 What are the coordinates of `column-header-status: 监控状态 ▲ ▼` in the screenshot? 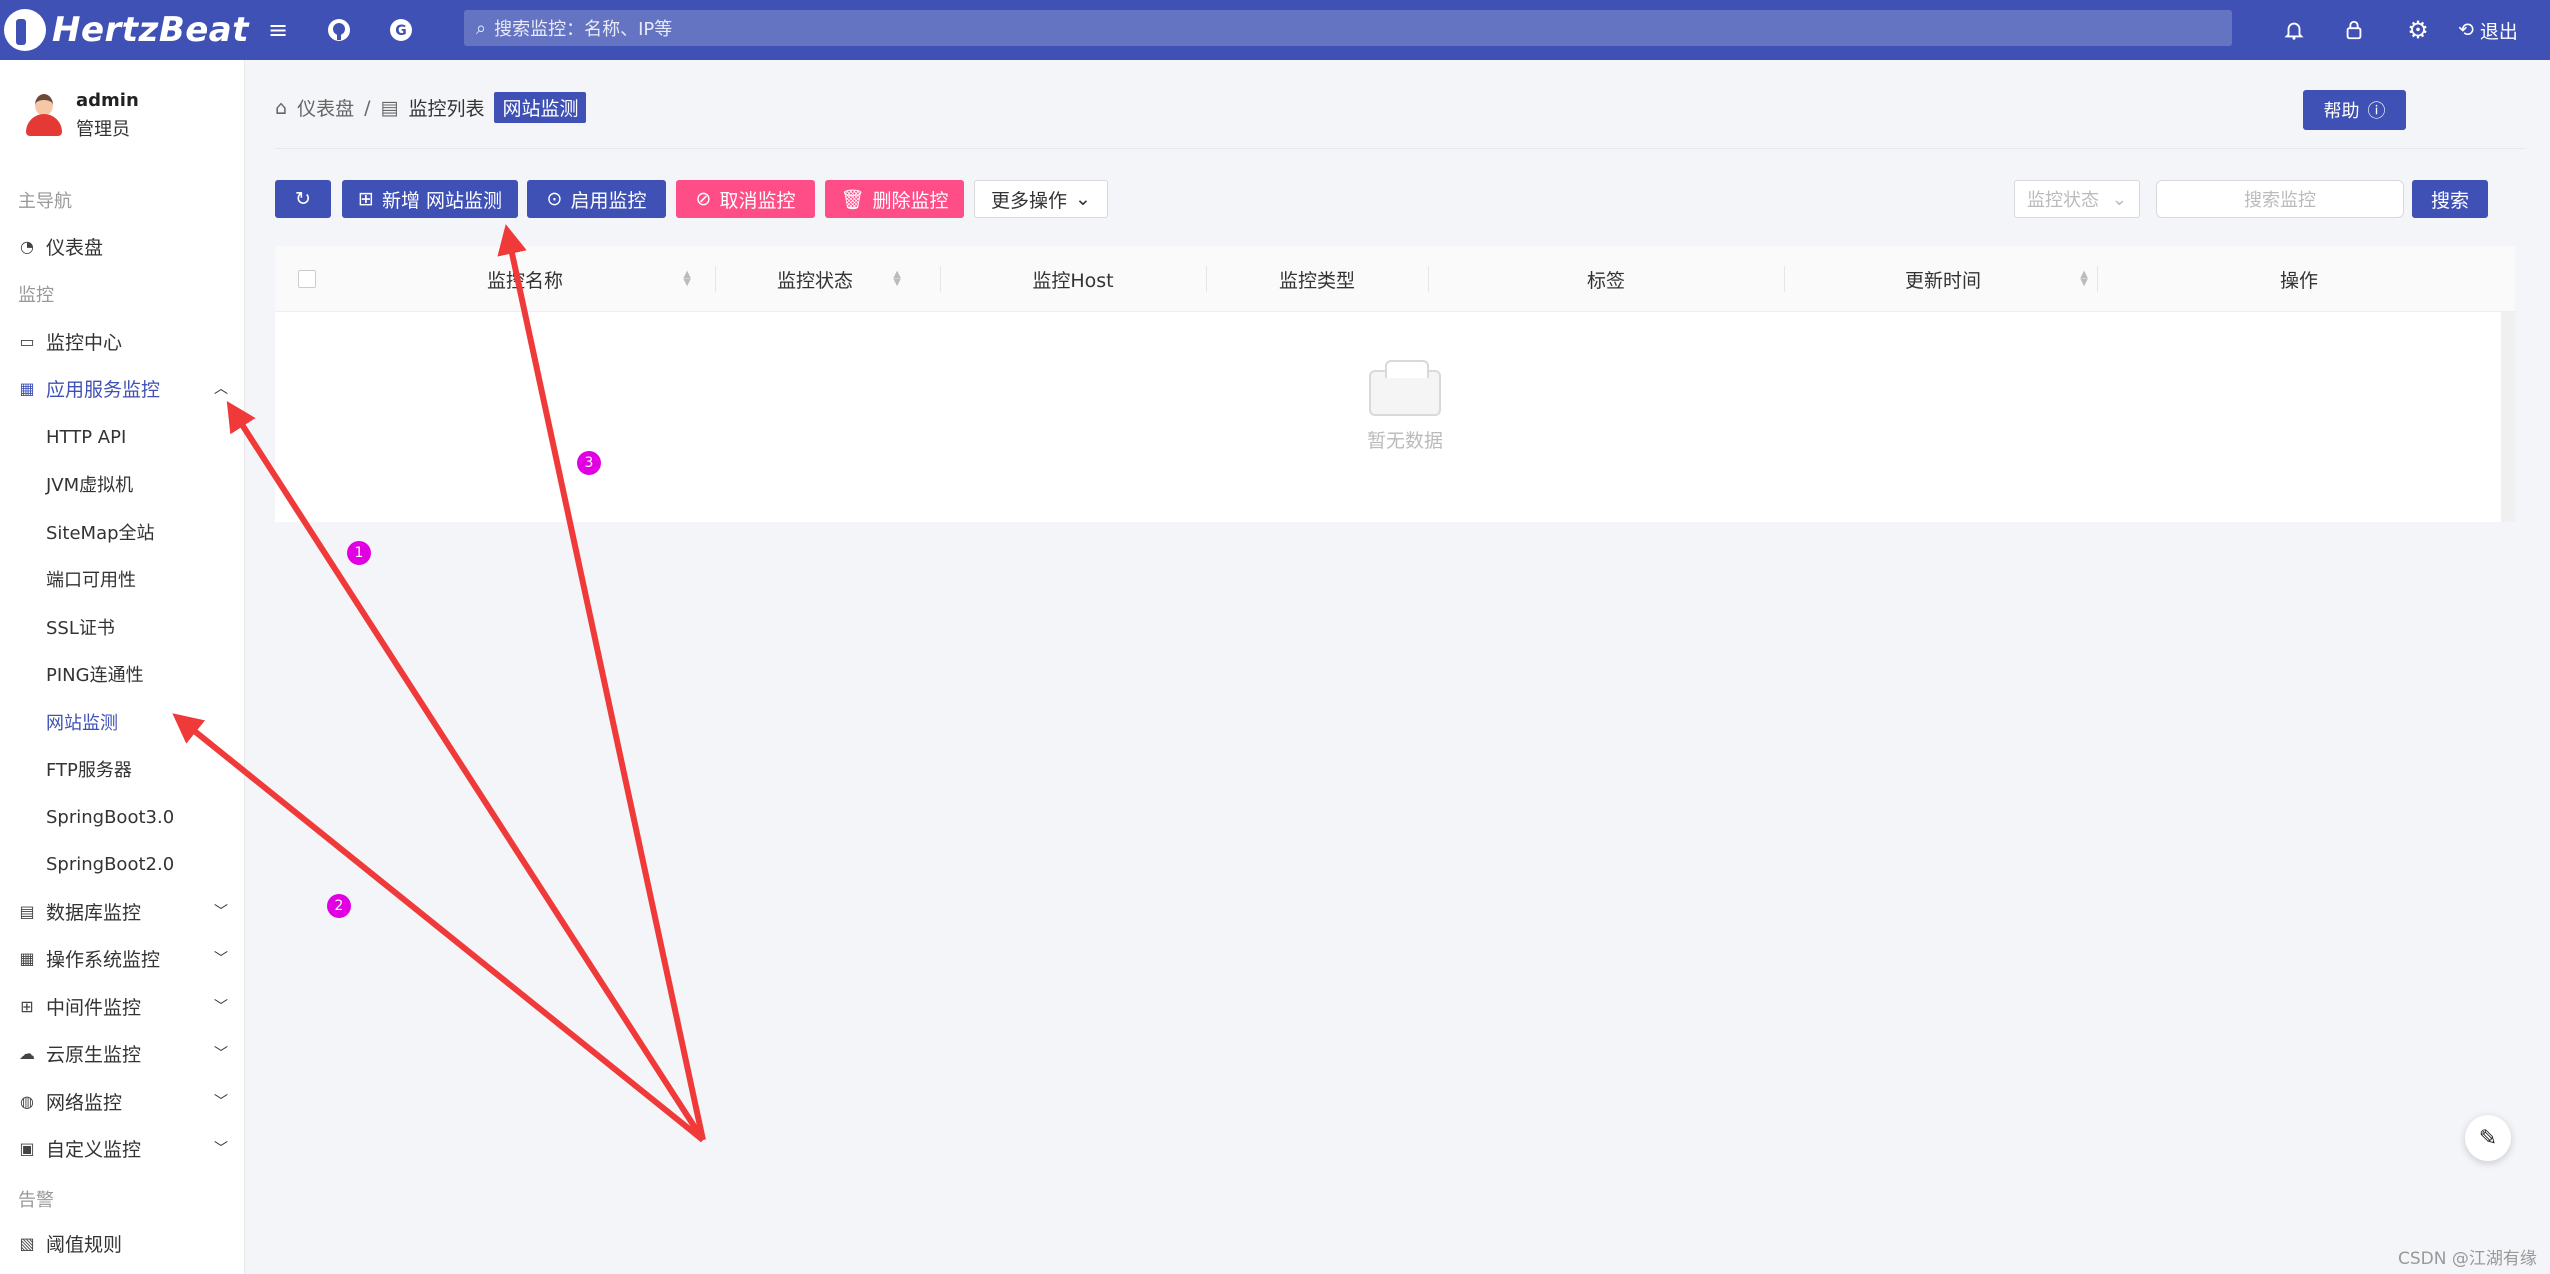 It's located at (815, 279).